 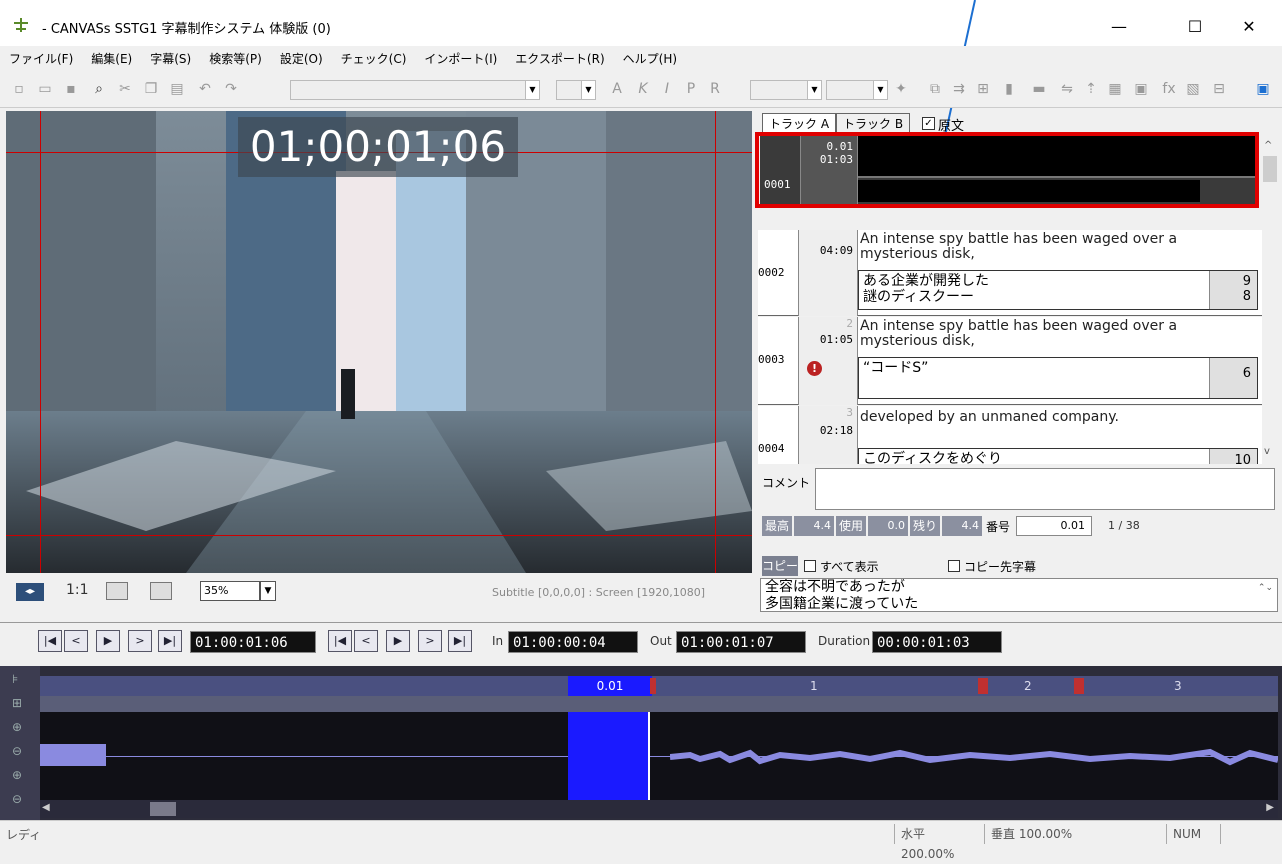 What do you see at coordinates (71, 89) in the screenshot?
I see `save-icon: ▪` at bounding box center [71, 89].